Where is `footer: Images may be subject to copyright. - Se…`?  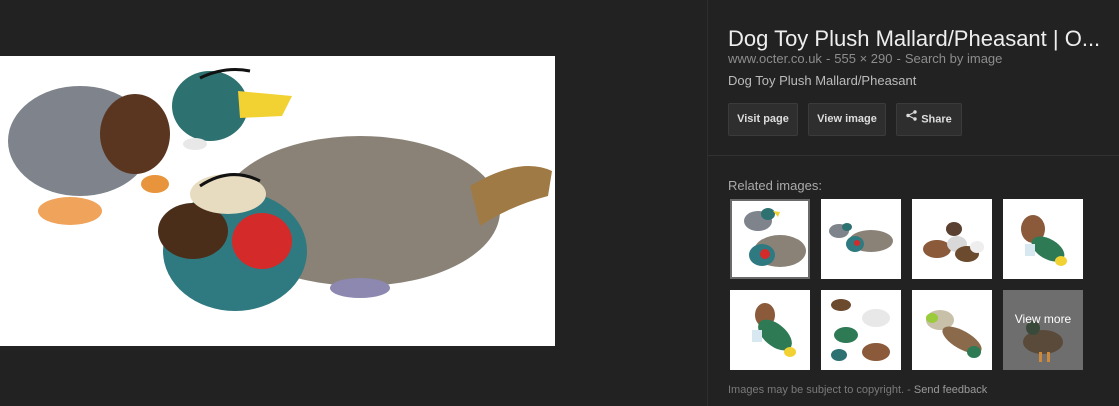
footer: Images may be subject to copyright. - Se… is located at coordinates (857, 390).